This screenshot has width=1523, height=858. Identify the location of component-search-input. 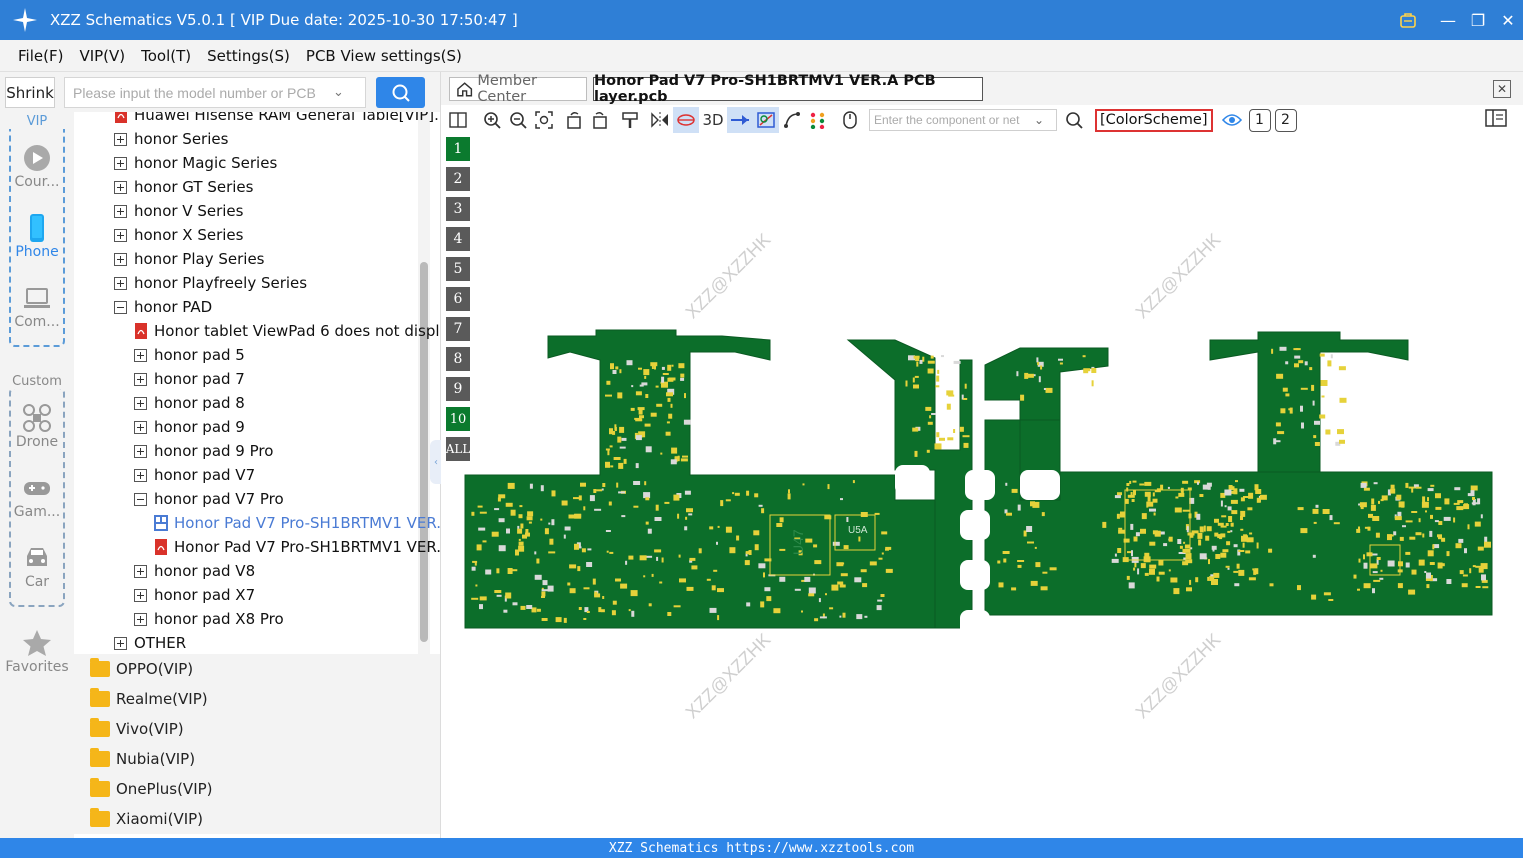
(954, 120).